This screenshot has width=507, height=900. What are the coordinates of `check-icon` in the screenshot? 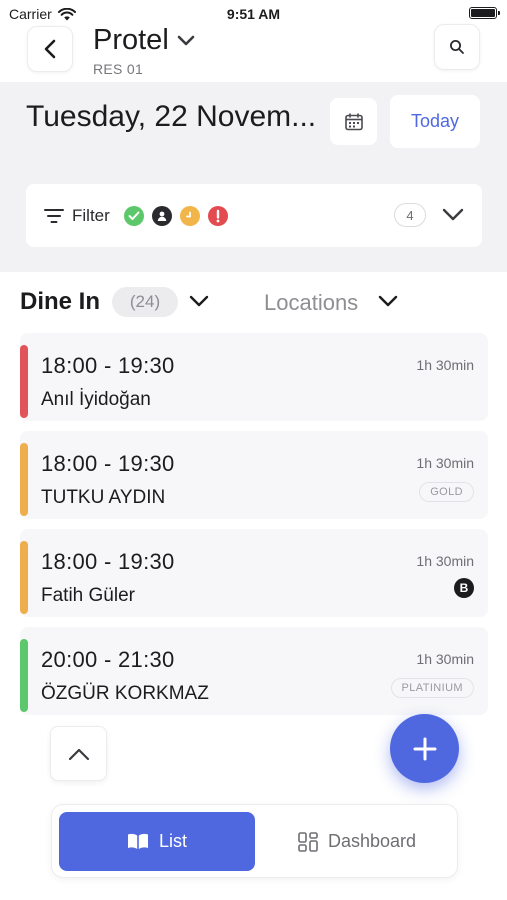 It's located at (133, 215).